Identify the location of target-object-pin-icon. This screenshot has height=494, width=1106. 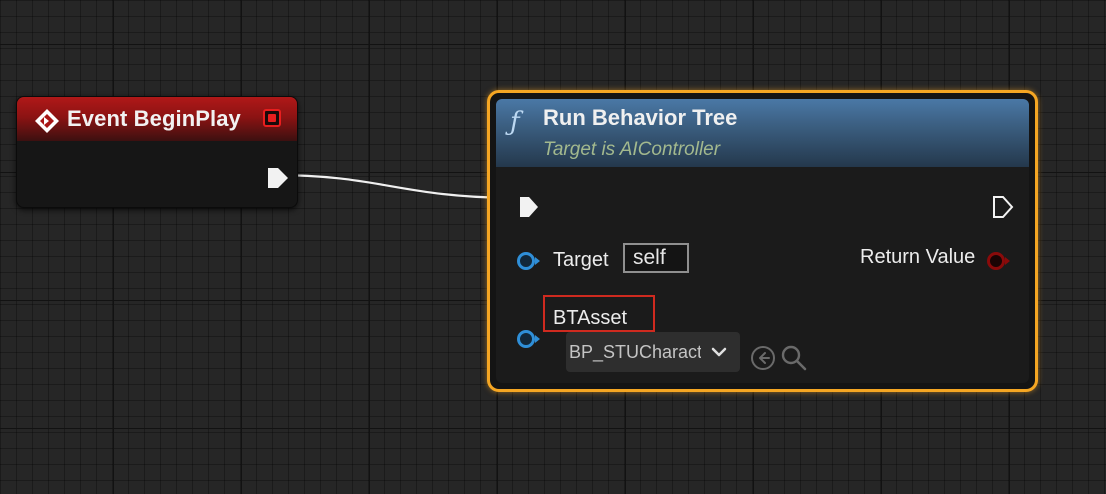
(529, 261).